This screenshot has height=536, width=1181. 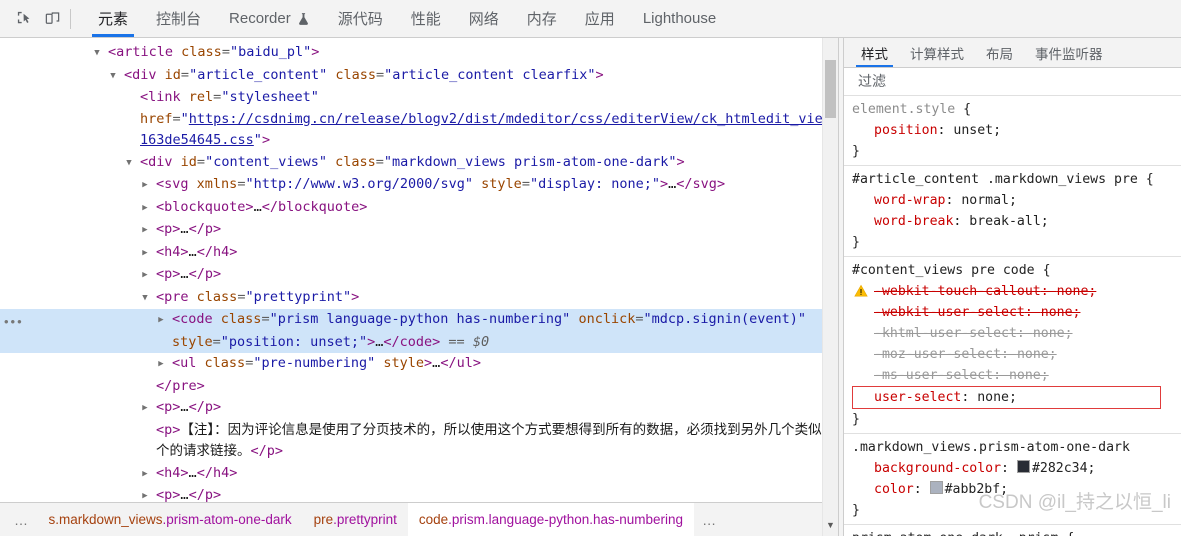 What do you see at coordinates (1016, 270) in the screenshot?
I see `css-rule-selector: #content_views pre code {` at bounding box center [1016, 270].